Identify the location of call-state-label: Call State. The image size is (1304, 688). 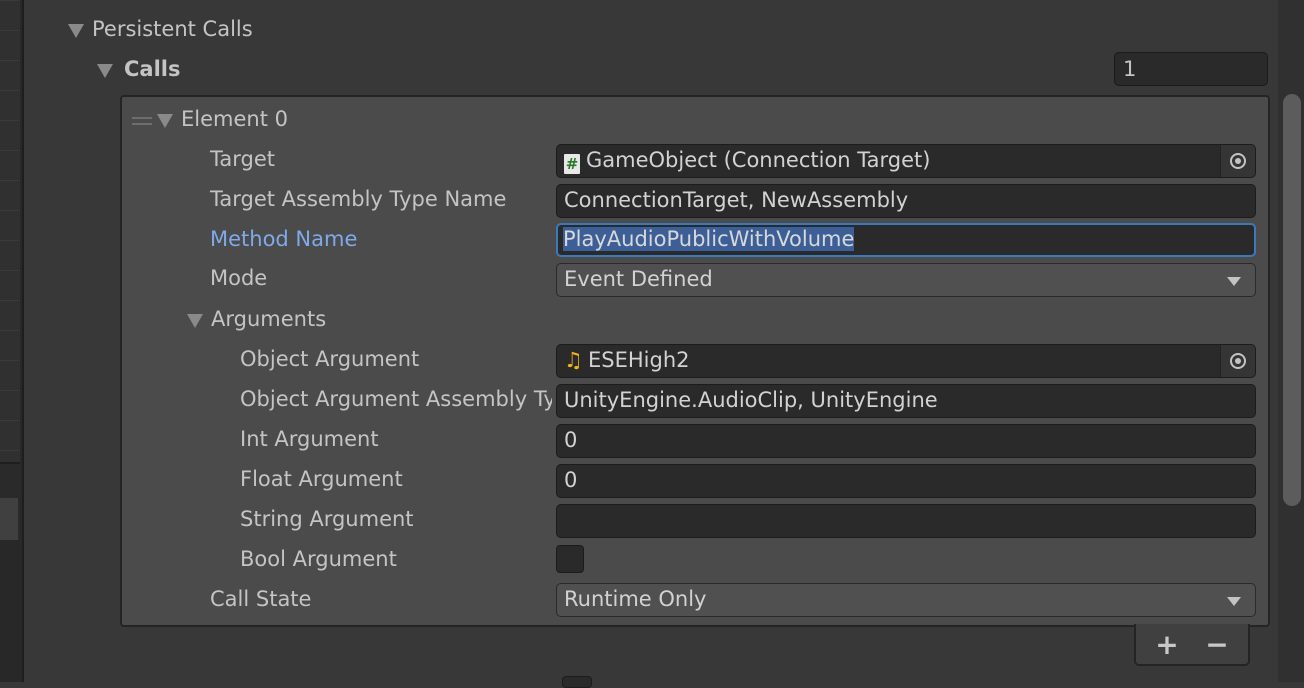
(261, 599).